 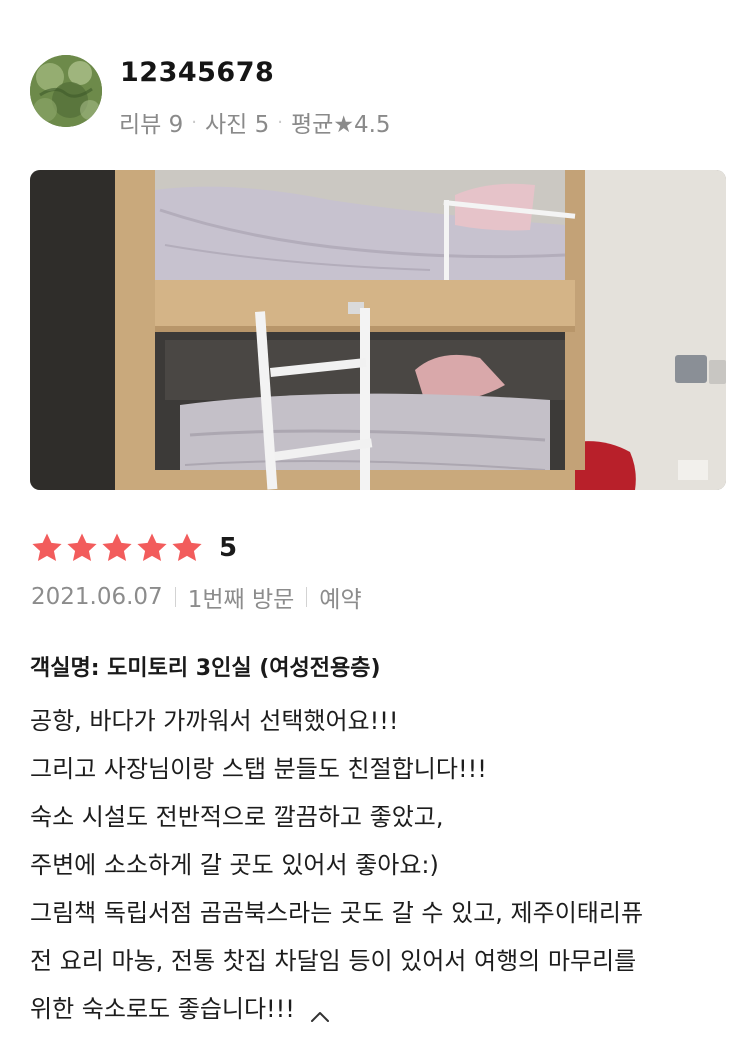 I want to click on avatar, so click(x=66, y=91).